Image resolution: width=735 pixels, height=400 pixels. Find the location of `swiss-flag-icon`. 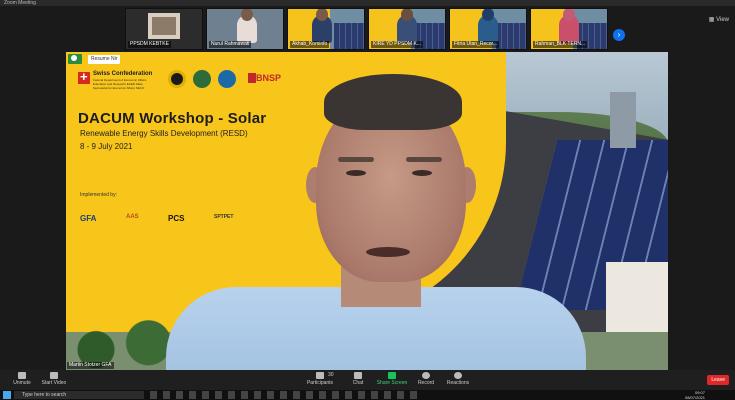

swiss-flag-icon is located at coordinates (84, 76).